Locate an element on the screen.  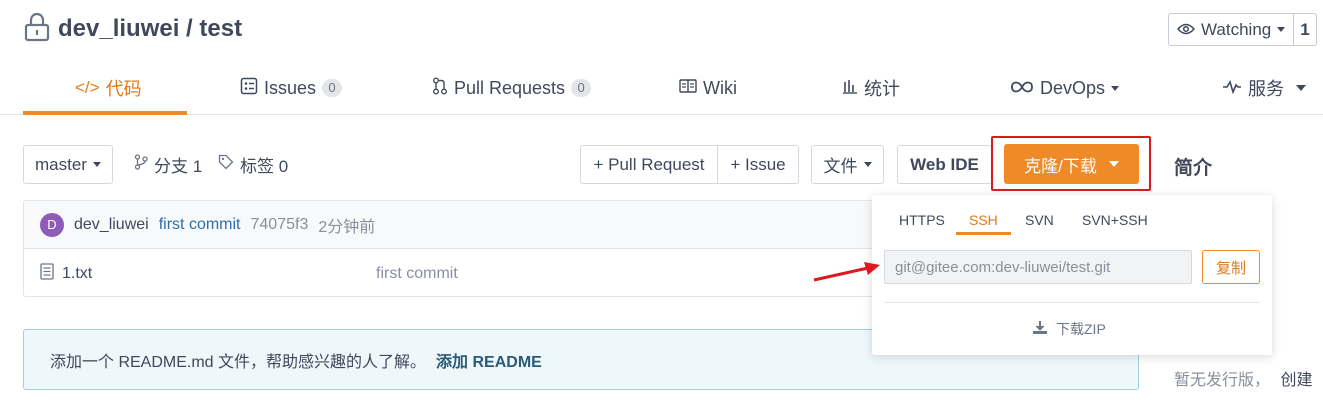
protocol-tab-svn: SVN is located at coordinates (1039, 220).